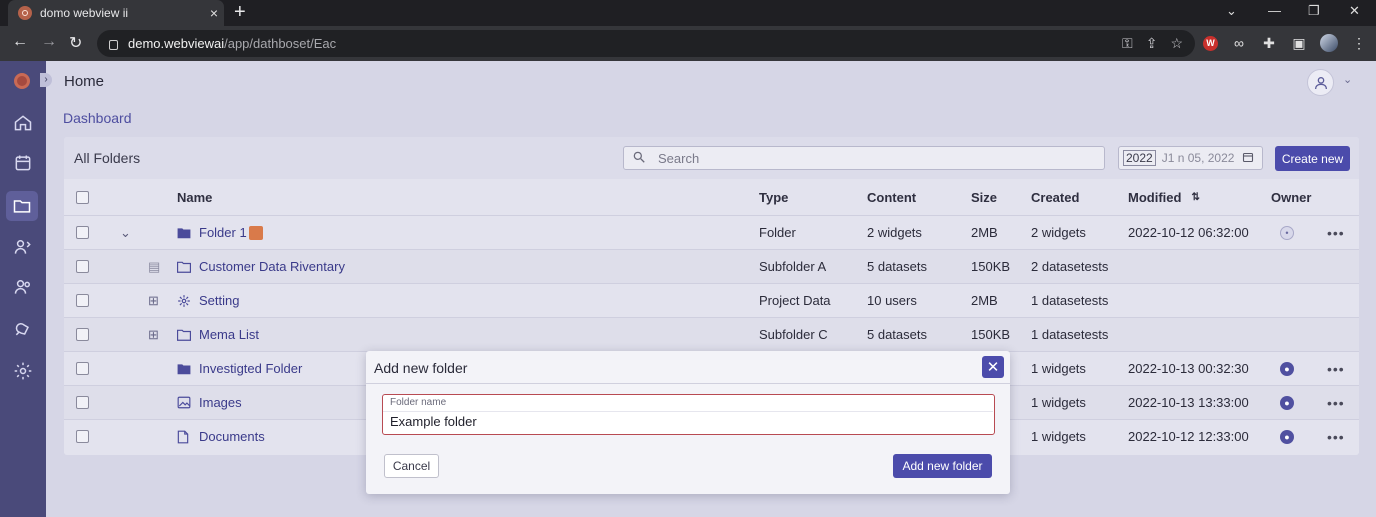 The width and height of the screenshot is (1376, 517). I want to click on row-name: Documents, so click(232, 436).